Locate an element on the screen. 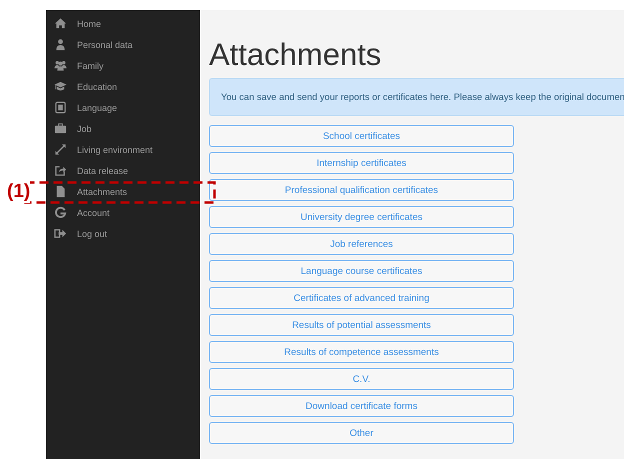 This screenshot has width=624, height=459. file-icon is located at coordinates (60, 191).